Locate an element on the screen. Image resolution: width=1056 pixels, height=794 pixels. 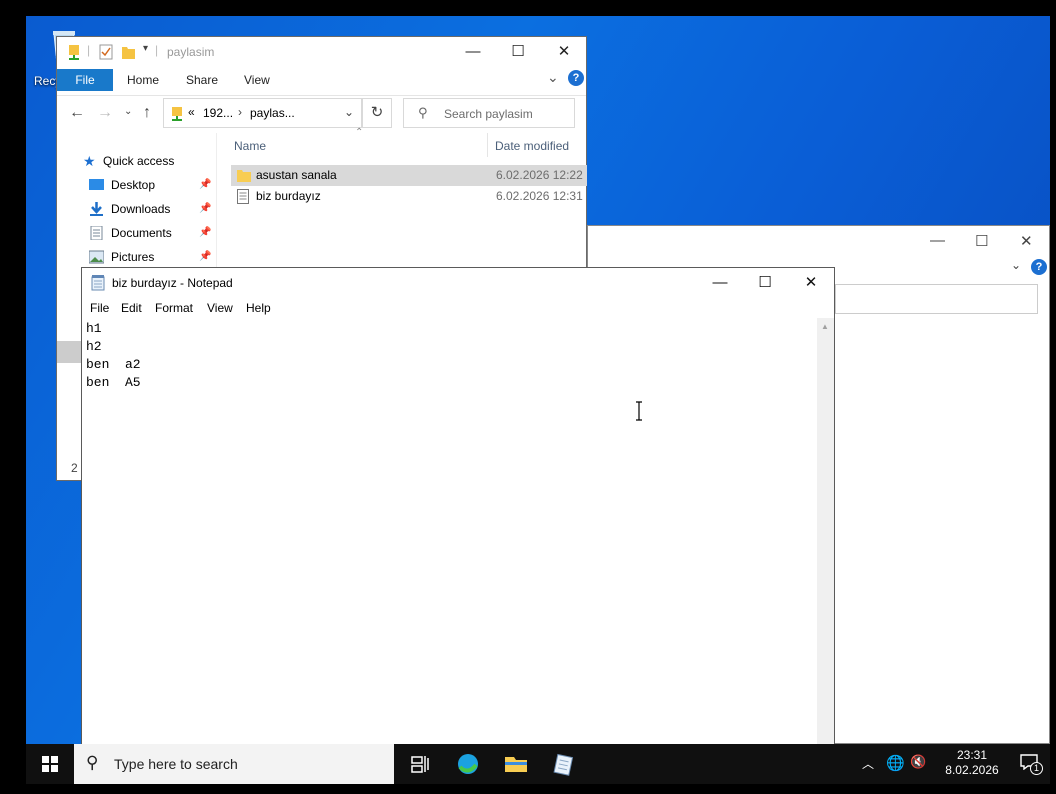
recent-locations-icon: ⌄ is located at coordinates (128, 111).